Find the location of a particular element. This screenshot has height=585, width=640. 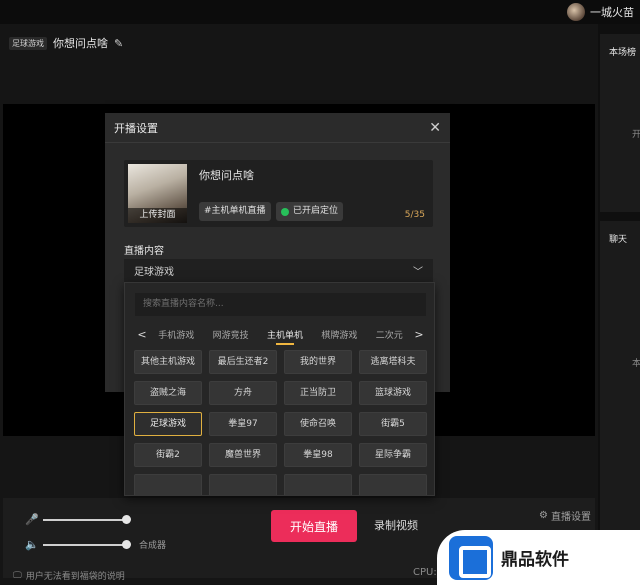

category-tab-list: 手机游戏 网游竞技 主机单机 棋牌游戏 二次元 is located at coordinates (280, 336).